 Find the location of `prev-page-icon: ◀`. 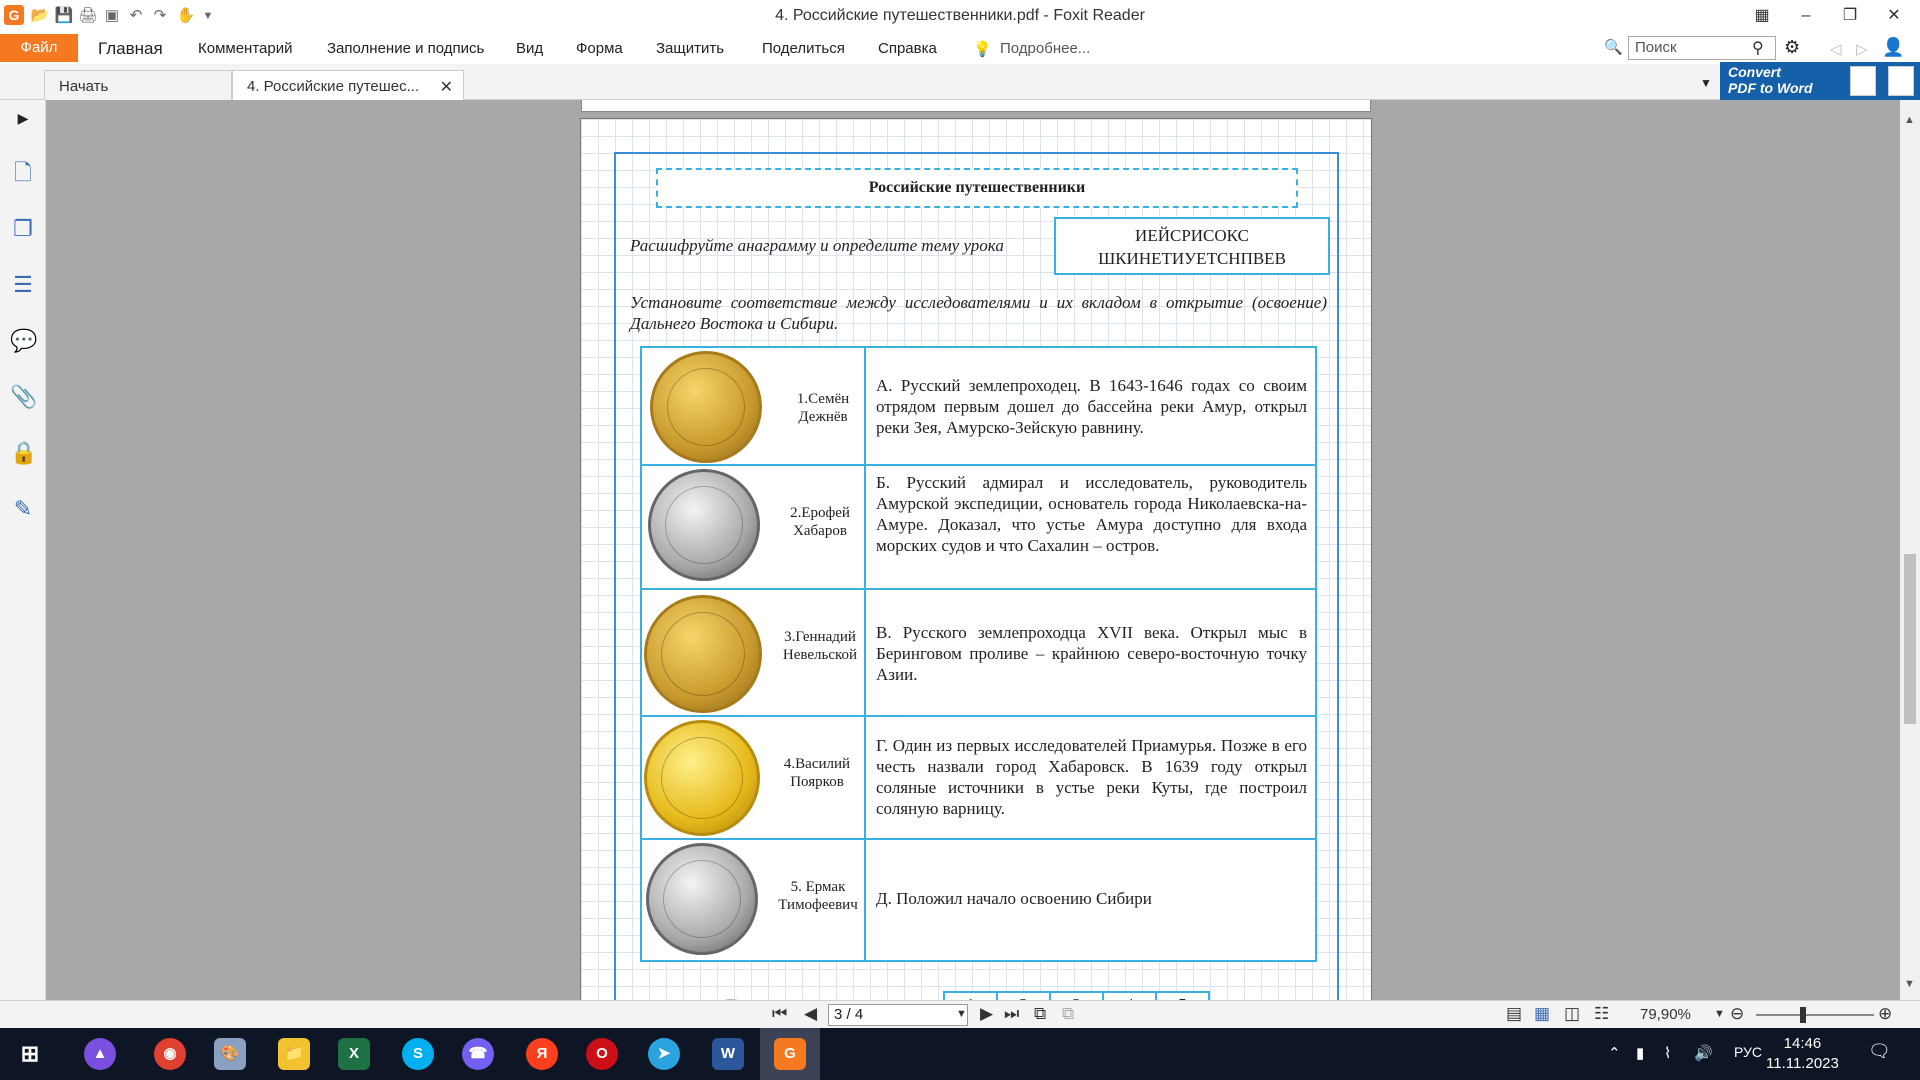

prev-page-icon: ◀ is located at coordinates (810, 1014).